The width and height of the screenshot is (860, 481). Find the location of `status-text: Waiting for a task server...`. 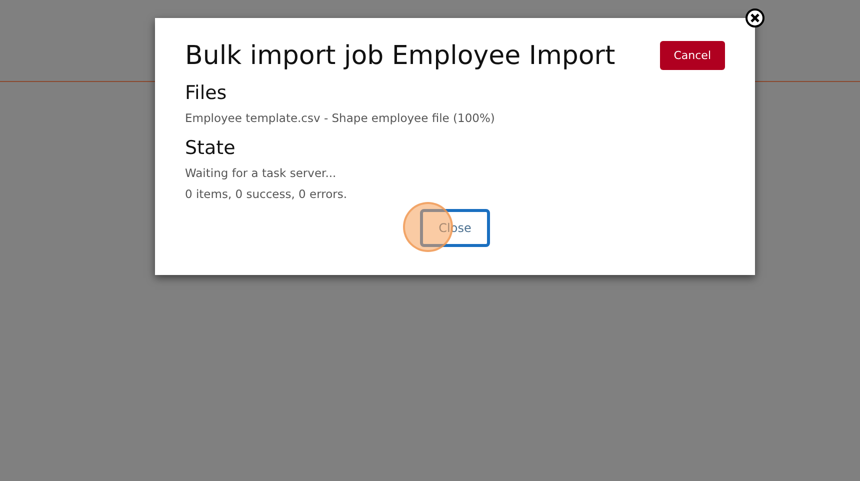

status-text: Waiting for a task server... is located at coordinates (261, 173).